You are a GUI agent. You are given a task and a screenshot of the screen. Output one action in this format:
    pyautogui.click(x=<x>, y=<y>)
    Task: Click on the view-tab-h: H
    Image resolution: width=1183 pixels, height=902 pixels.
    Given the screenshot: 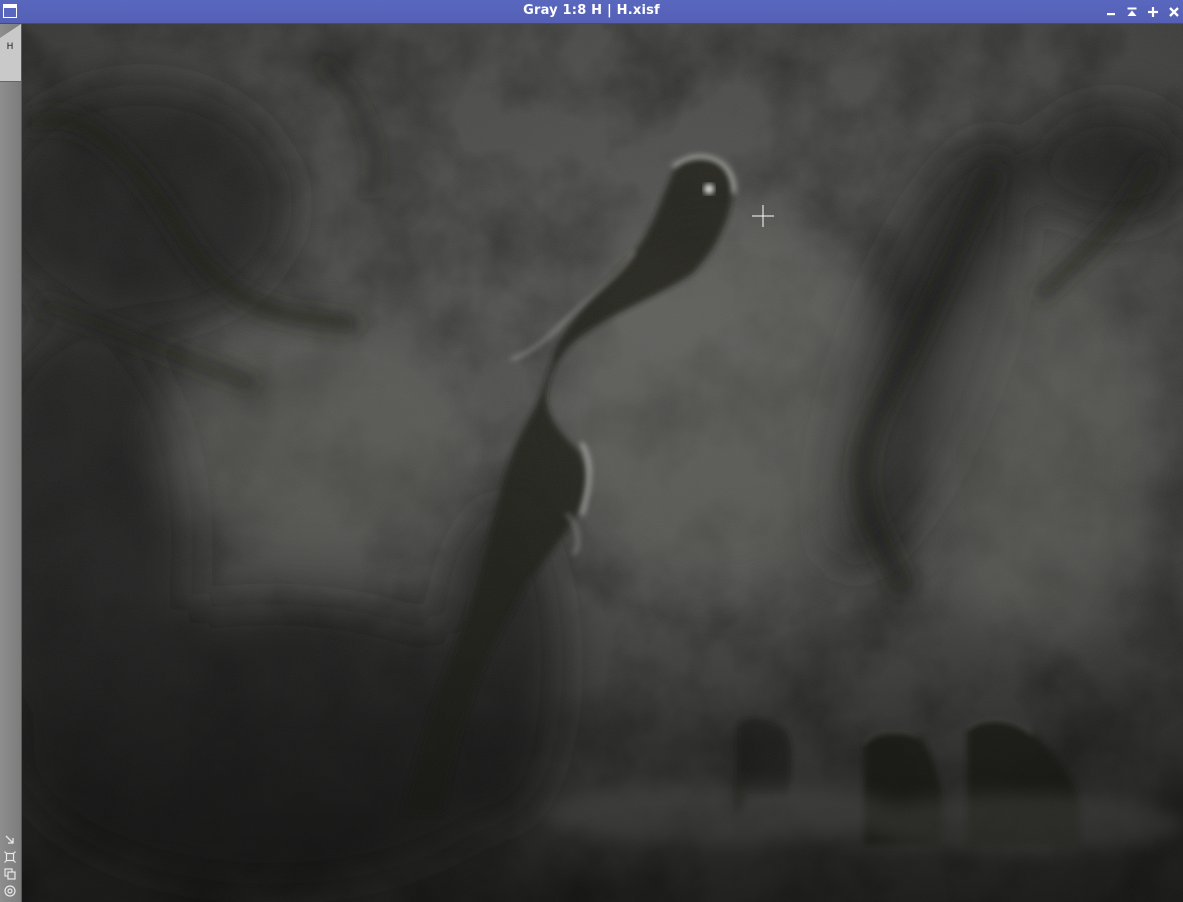 What is the action you would take?
    pyautogui.click(x=10, y=53)
    